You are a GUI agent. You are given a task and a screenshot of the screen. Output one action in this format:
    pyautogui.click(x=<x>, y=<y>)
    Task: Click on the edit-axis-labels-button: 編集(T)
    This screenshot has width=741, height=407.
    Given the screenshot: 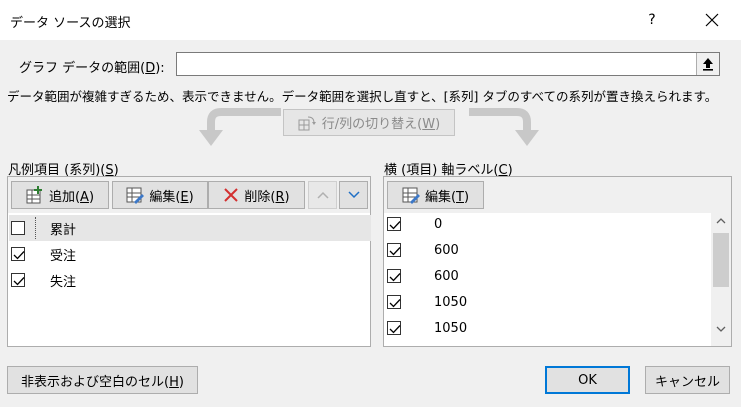 What is the action you would take?
    pyautogui.click(x=435, y=195)
    